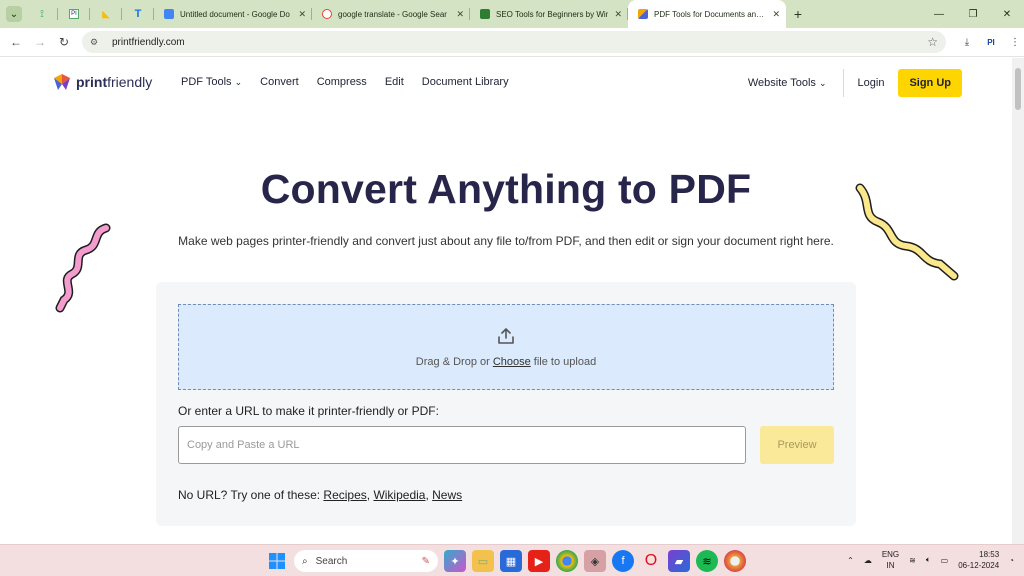 The height and width of the screenshot is (576, 1024). Describe the element at coordinates (506, 336) in the screenshot. I see `upload-icon` at that location.